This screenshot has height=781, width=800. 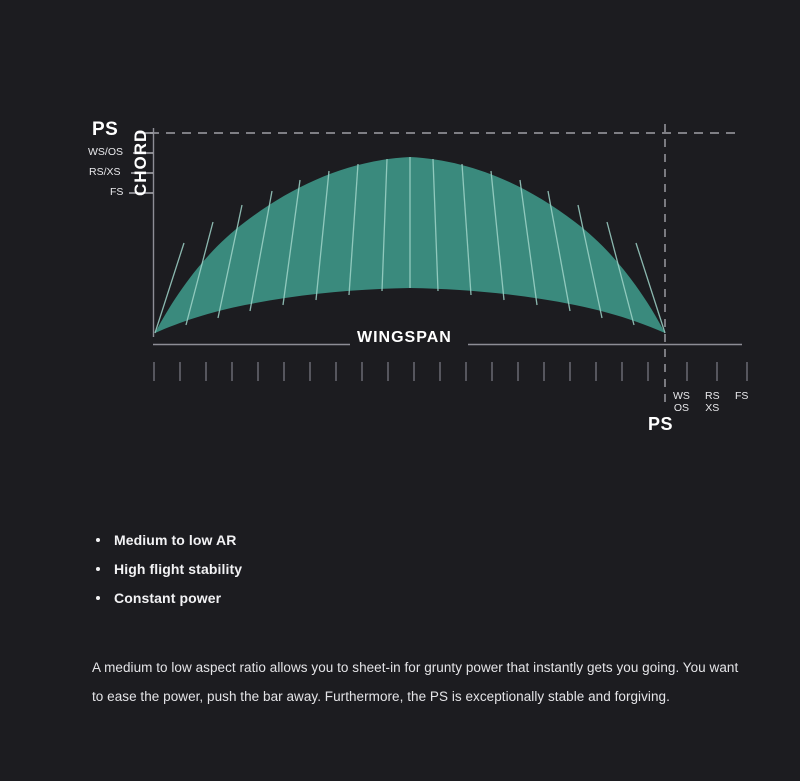 What do you see at coordinates (401, 371) in the screenshot?
I see `x-axis-ticks` at bounding box center [401, 371].